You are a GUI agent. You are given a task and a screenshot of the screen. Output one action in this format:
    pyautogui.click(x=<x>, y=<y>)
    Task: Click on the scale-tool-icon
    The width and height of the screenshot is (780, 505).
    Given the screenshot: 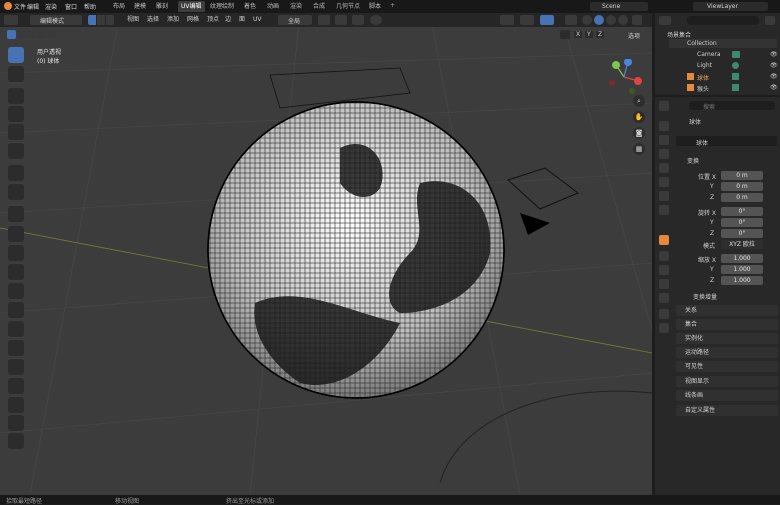 What is the action you would take?
    pyautogui.click(x=16, y=132)
    